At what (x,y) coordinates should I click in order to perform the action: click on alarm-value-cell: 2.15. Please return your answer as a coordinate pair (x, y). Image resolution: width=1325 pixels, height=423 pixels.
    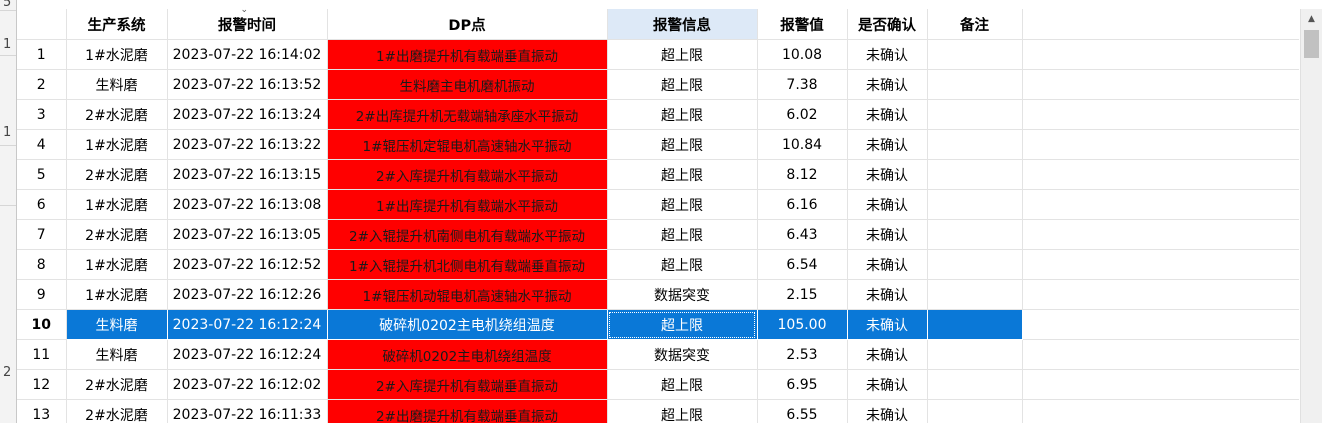
    Looking at the image, I should click on (802, 294).